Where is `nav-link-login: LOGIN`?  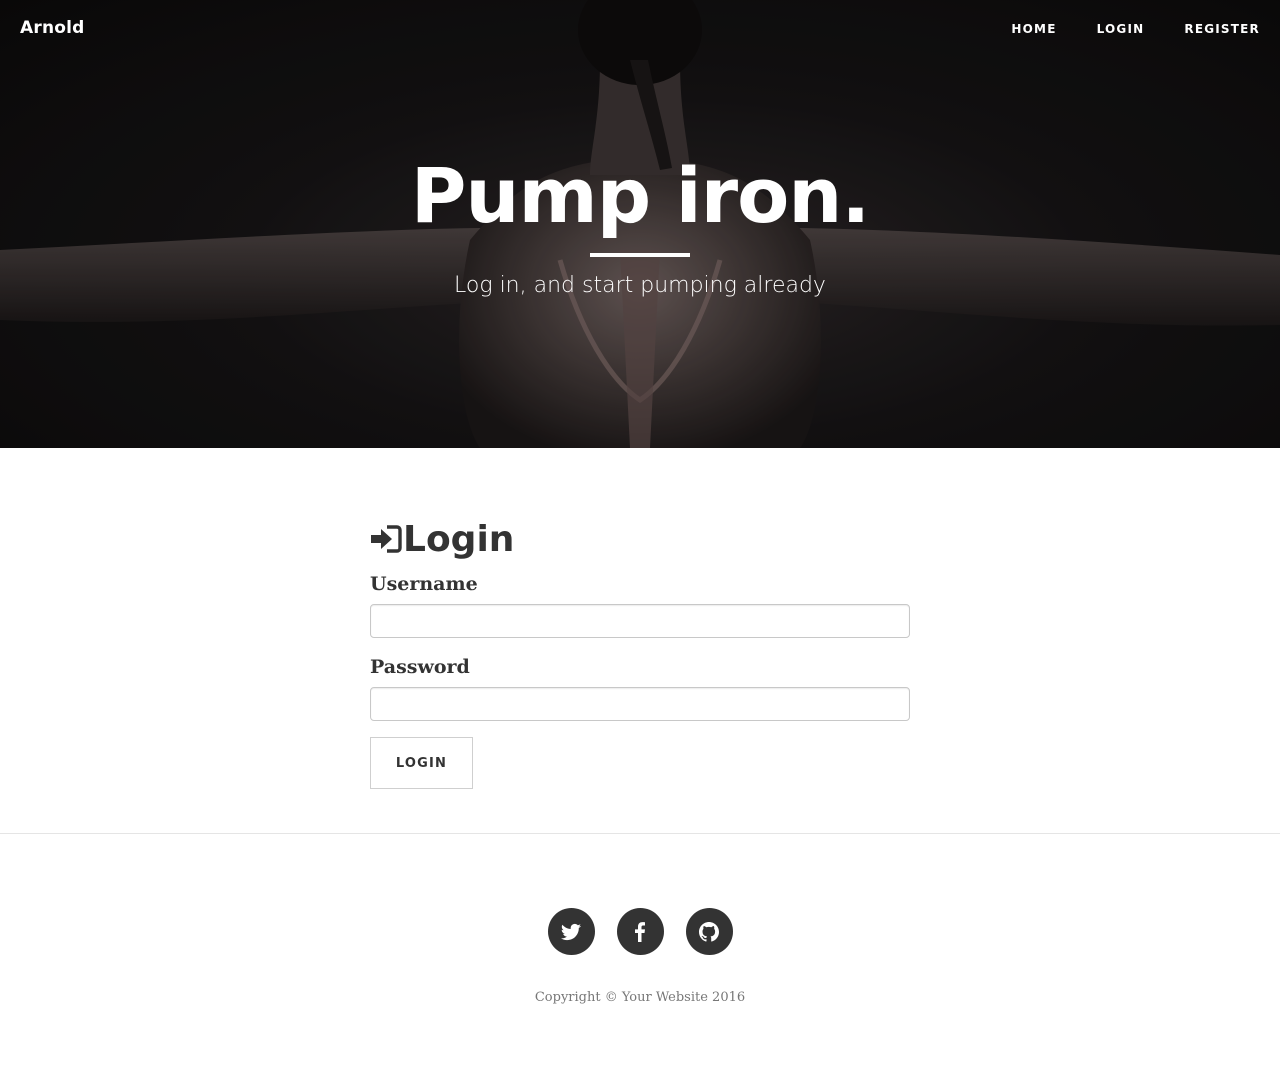
nav-link-login: LOGIN is located at coordinates (1121, 29).